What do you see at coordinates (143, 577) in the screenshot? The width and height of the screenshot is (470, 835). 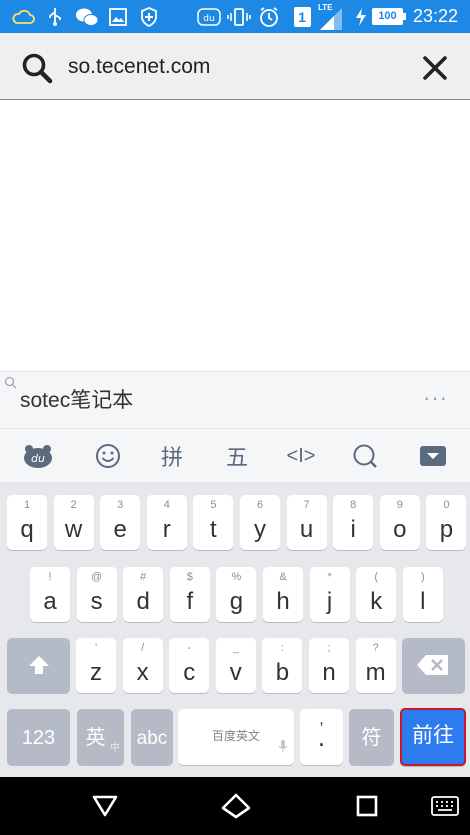 I see `key-sub-label: #` at bounding box center [143, 577].